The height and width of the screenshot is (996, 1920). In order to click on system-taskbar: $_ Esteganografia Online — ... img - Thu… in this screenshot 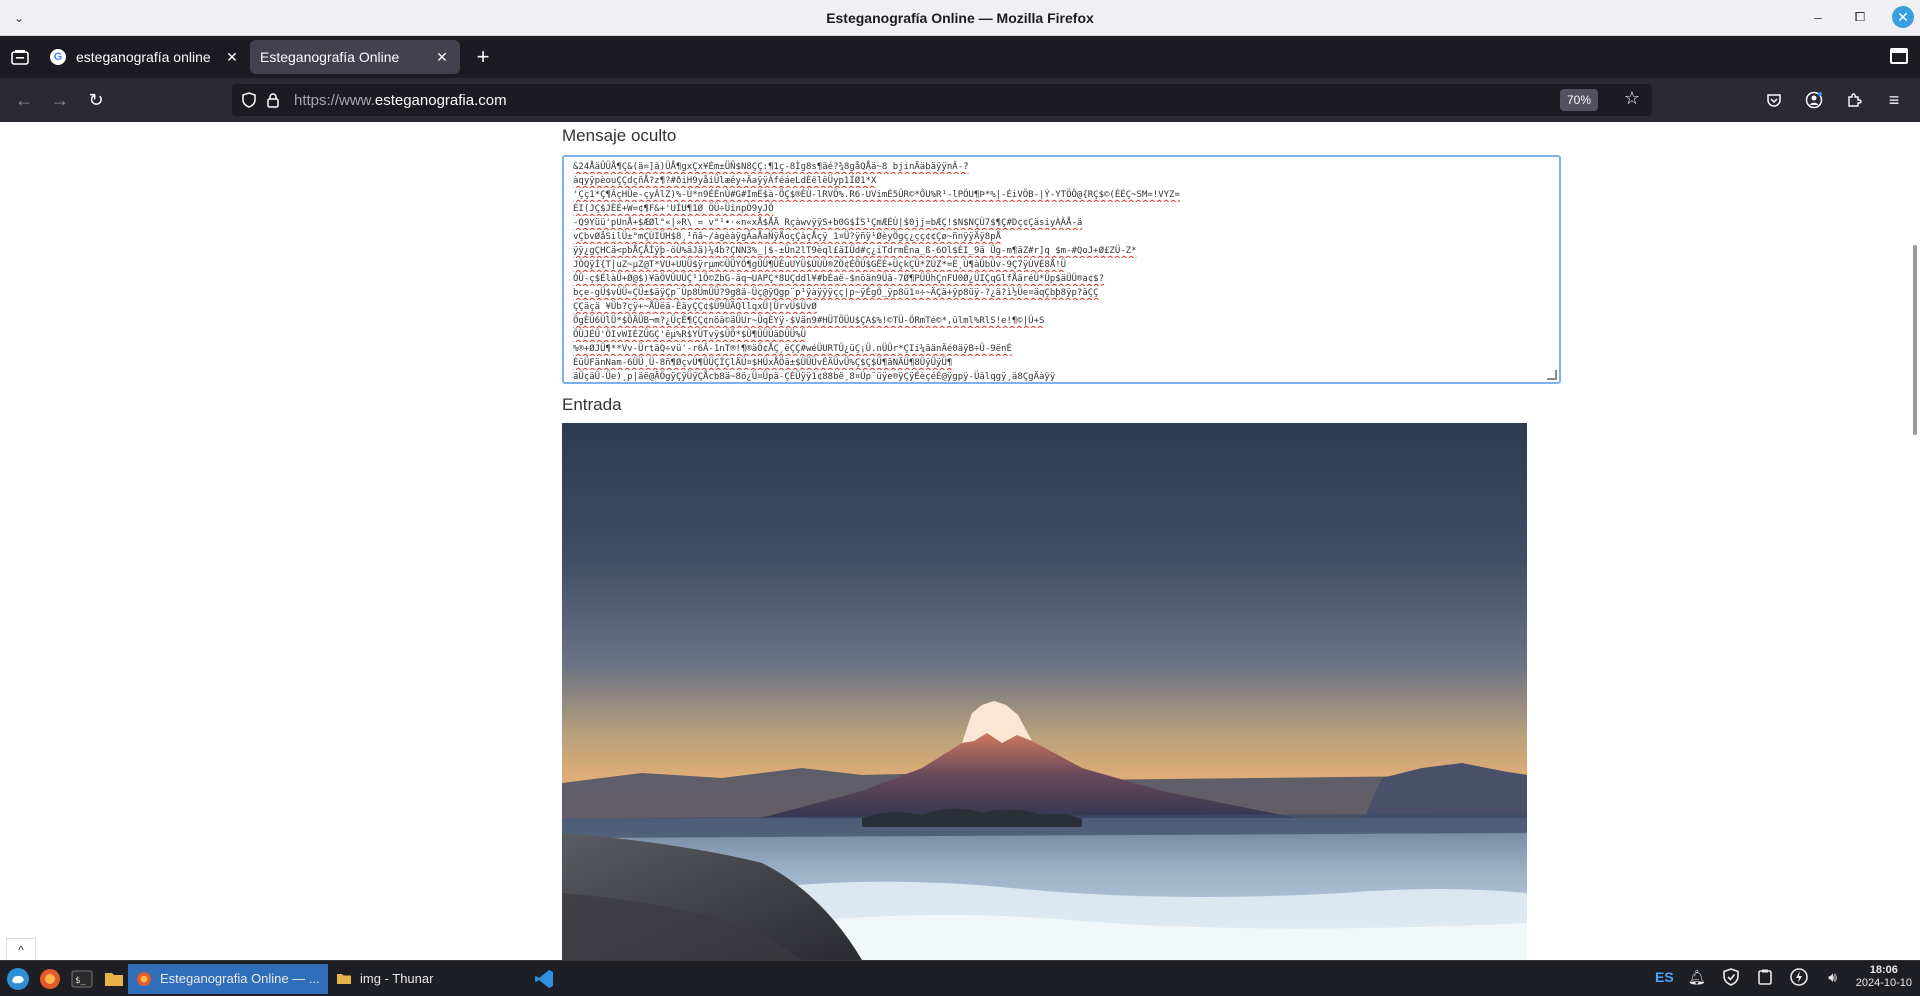, I will do `click(960, 978)`.